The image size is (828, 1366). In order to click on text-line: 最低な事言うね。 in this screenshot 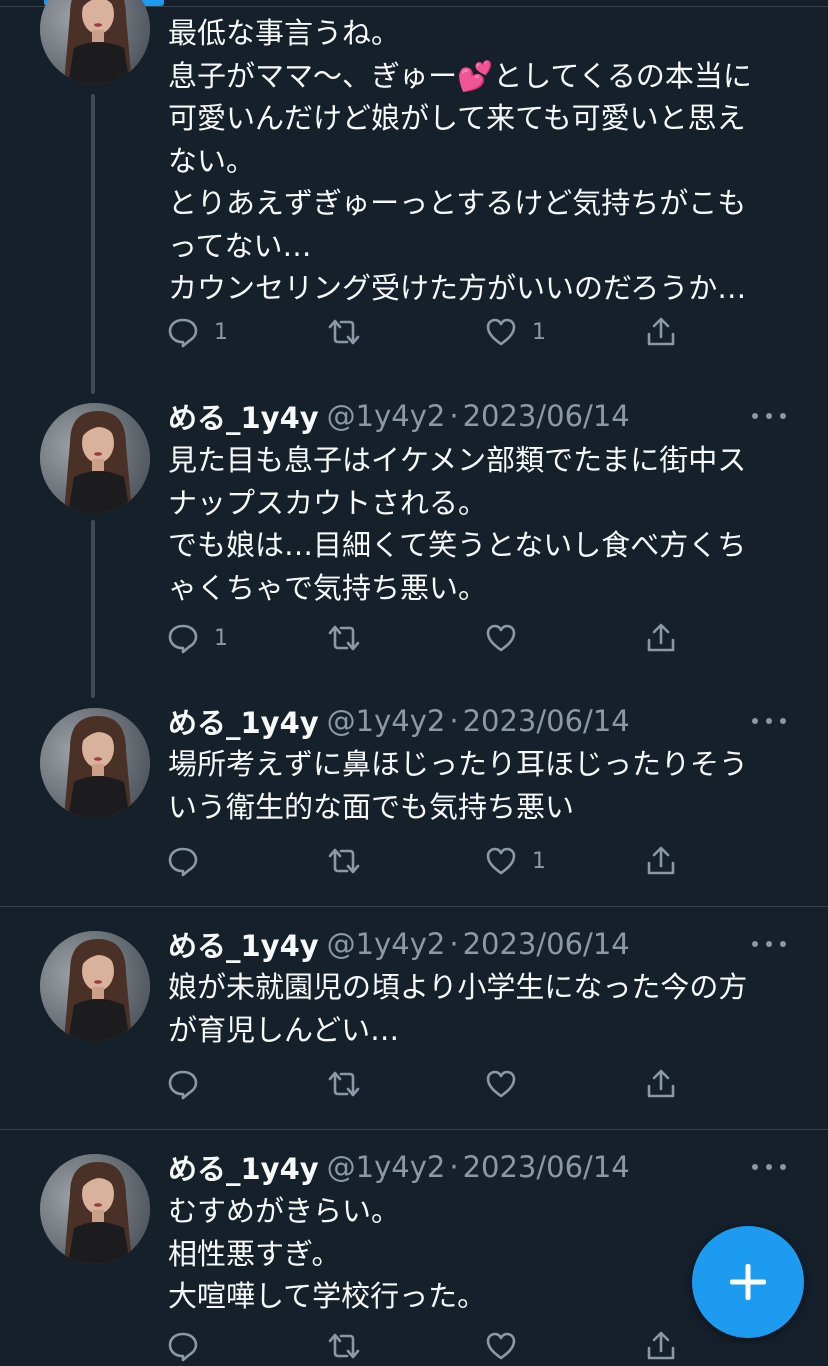, I will do `click(284, 33)`.